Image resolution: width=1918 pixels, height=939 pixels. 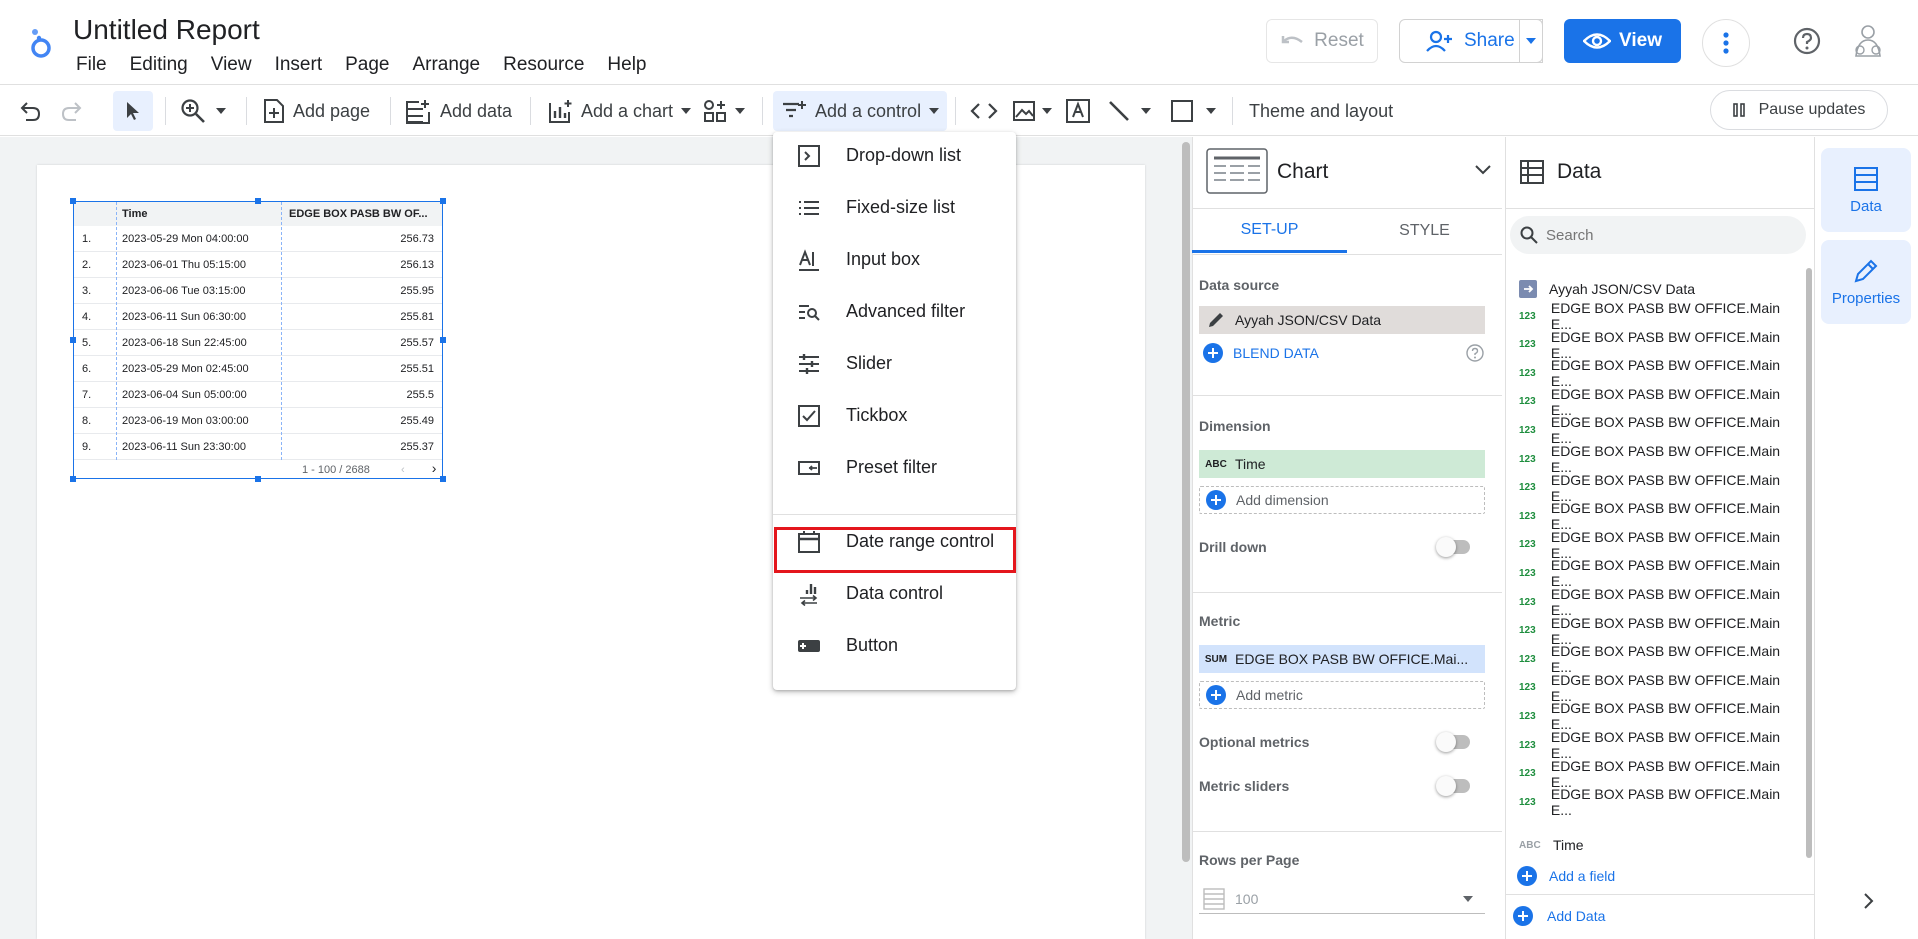 What do you see at coordinates (549, 65) in the screenshot?
I see `menu-resource: Resource` at bounding box center [549, 65].